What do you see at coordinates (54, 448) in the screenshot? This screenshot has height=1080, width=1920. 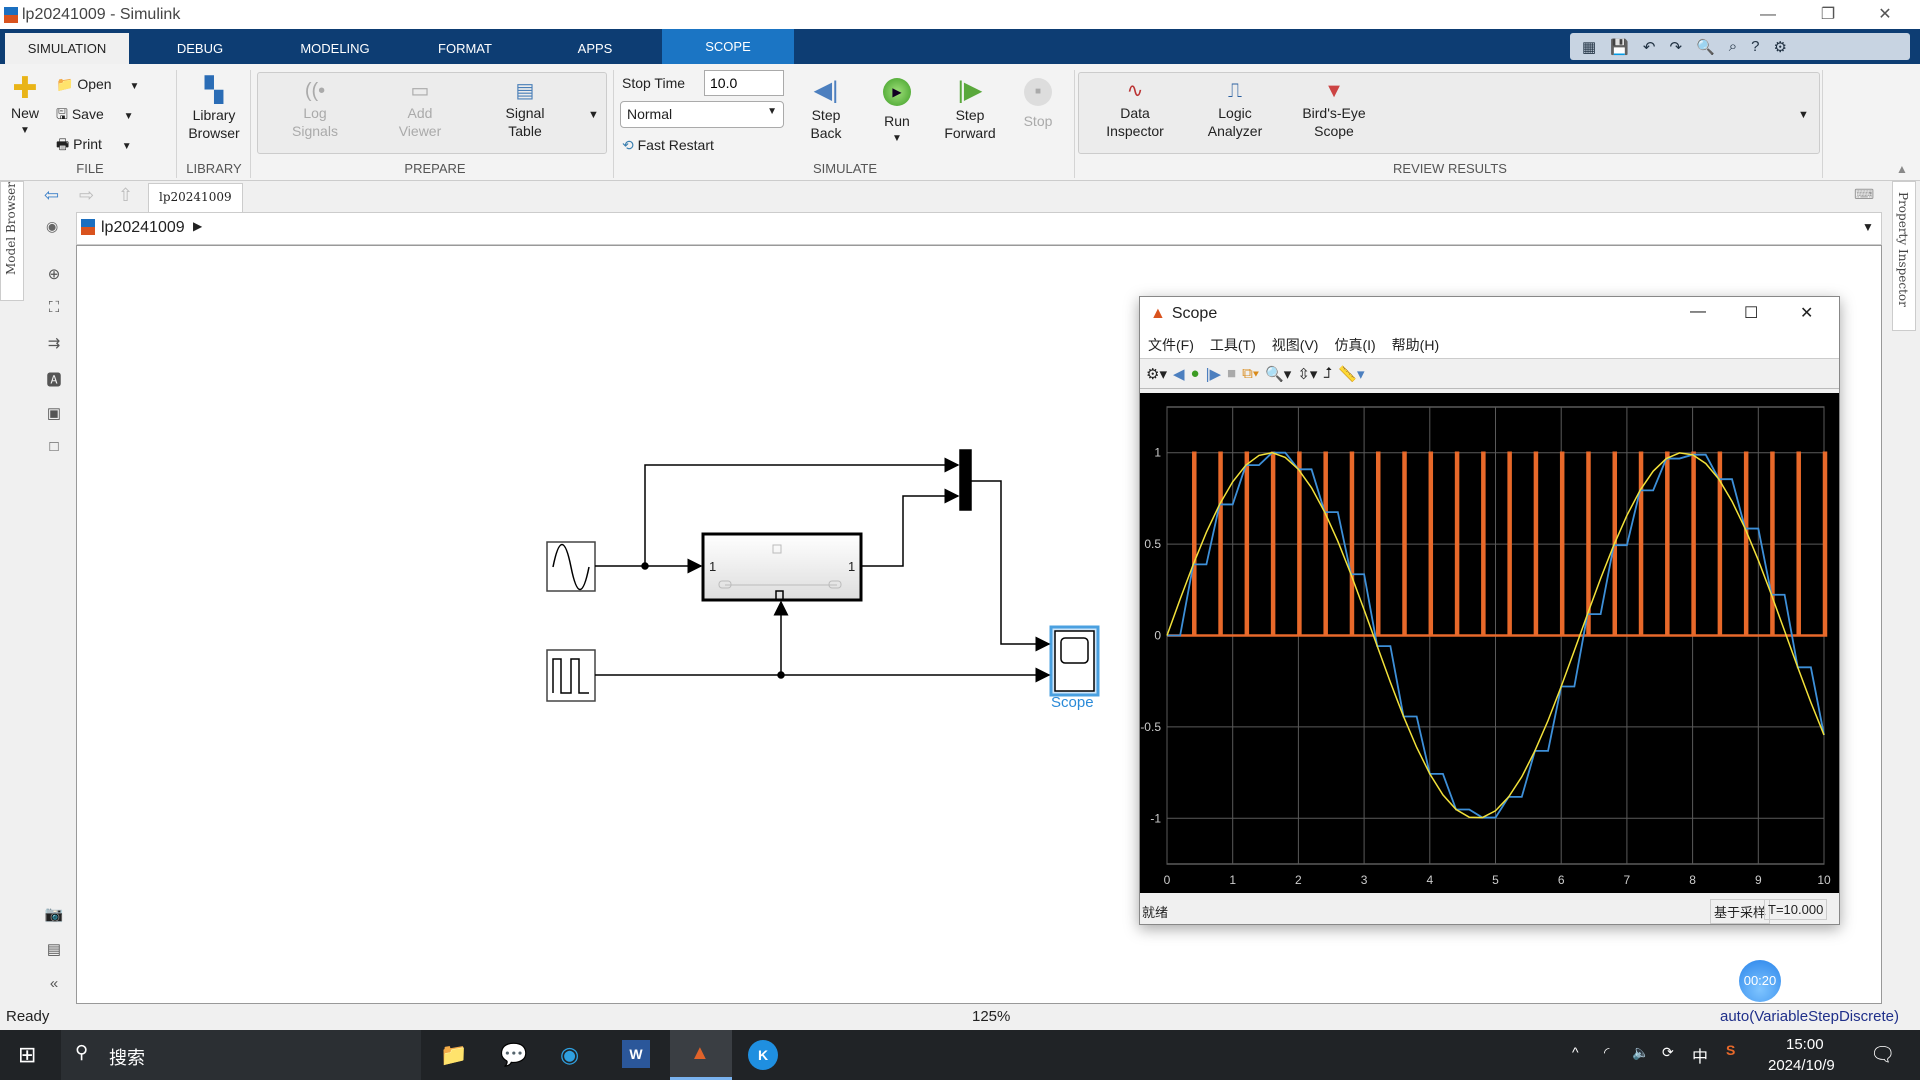 I see `area-icon: □` at bounding box center [54, 448].